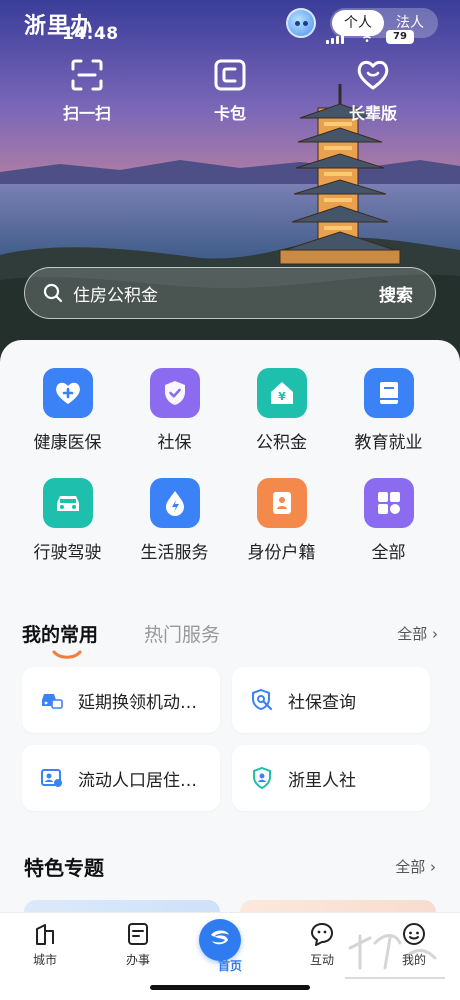 The width and height of the screenshot is (460, 1000). What do you see at coordinates (44, 960) in the screenshot?
I see `nav-label: 城市` at bounding box center [44, 960].